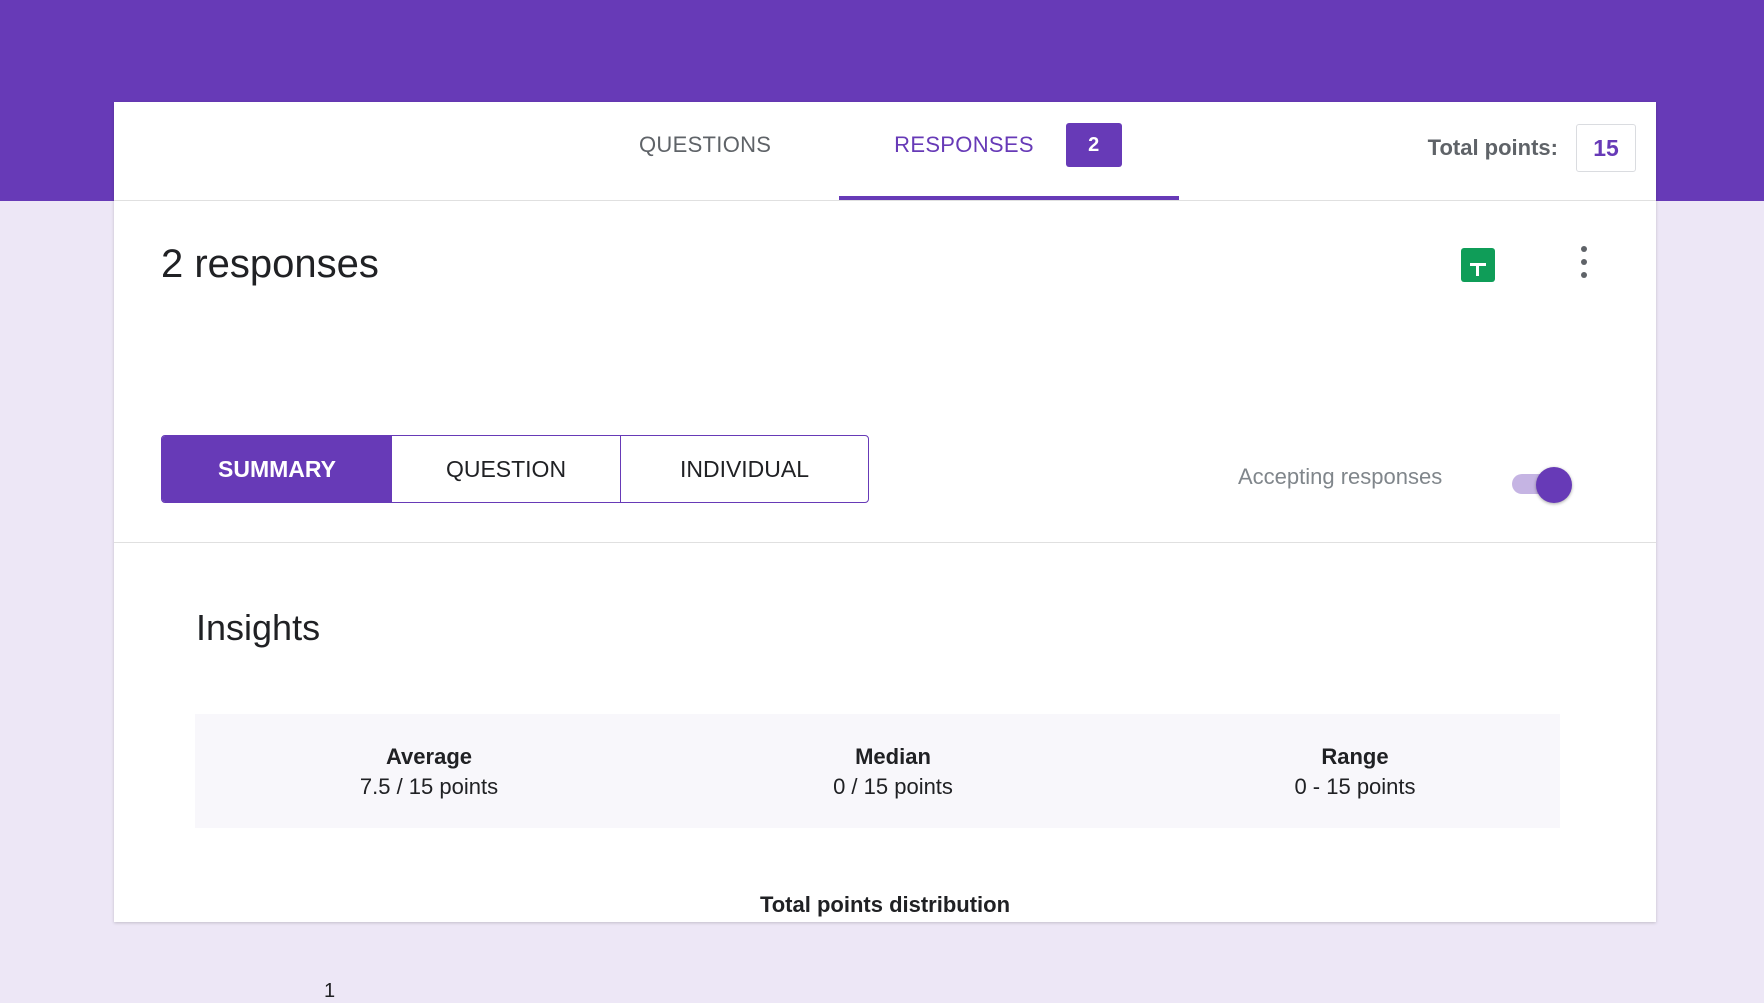 The width and height of the screenshot is (1764, 1003). Describe the element at coordinates (1355, 772) in the screenshot. I see `stat-range: Range 0 - 15 points` at that location.